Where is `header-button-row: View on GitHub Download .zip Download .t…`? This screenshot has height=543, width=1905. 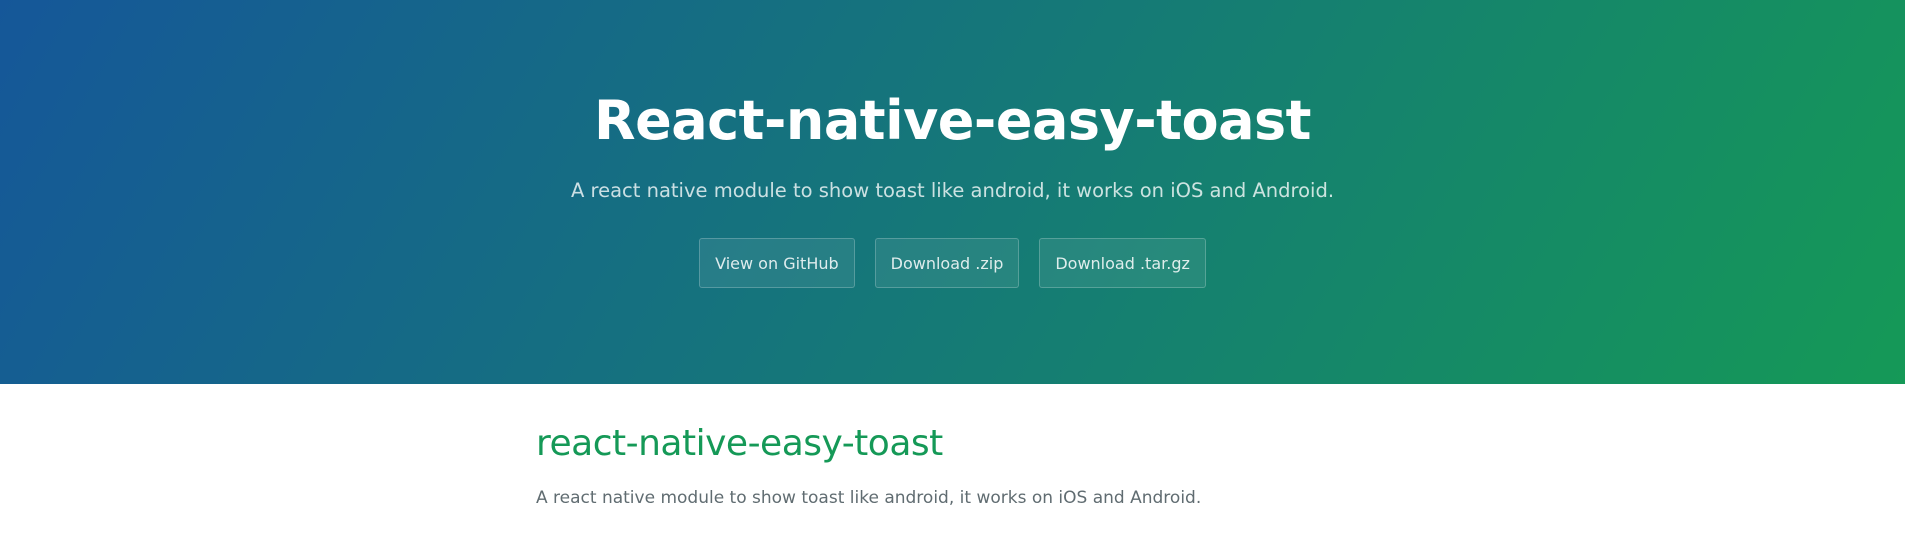 header-button-row: View on GitHub Download .zip Download .t… is located at coordinates (952, 263).